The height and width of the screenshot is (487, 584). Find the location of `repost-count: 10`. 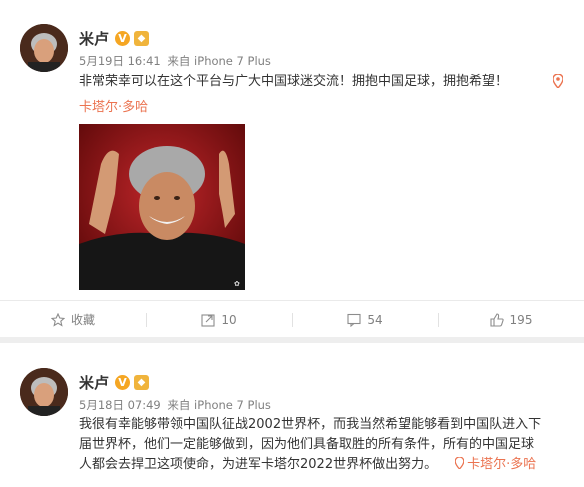

repost-count: 10 is located at coordinates (229, 319).